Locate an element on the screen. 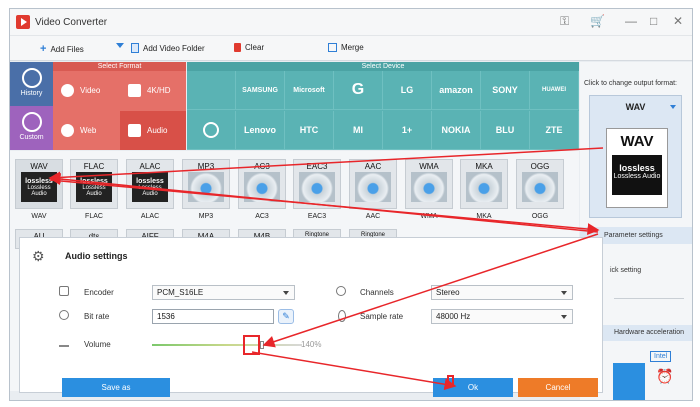 The height and width of the screenshot is (407, 700). format-name-mp3: MP3 is located at coordinates (206, 216).